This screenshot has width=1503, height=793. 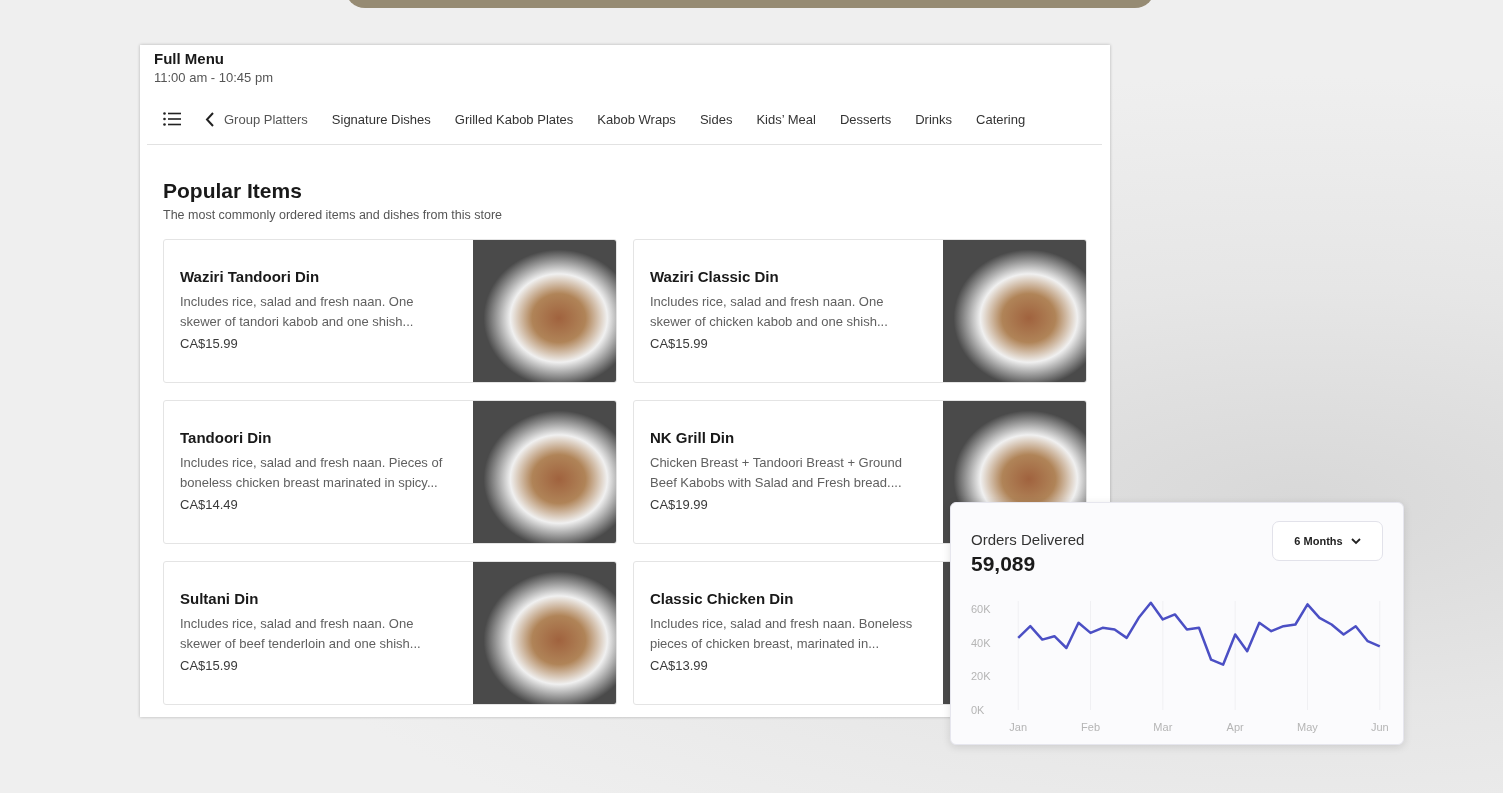 What do you see at coordinates (715, 276) in the screenshot?
I see `item-name: Waziri Classic Din` at bounding box center [715, 276].